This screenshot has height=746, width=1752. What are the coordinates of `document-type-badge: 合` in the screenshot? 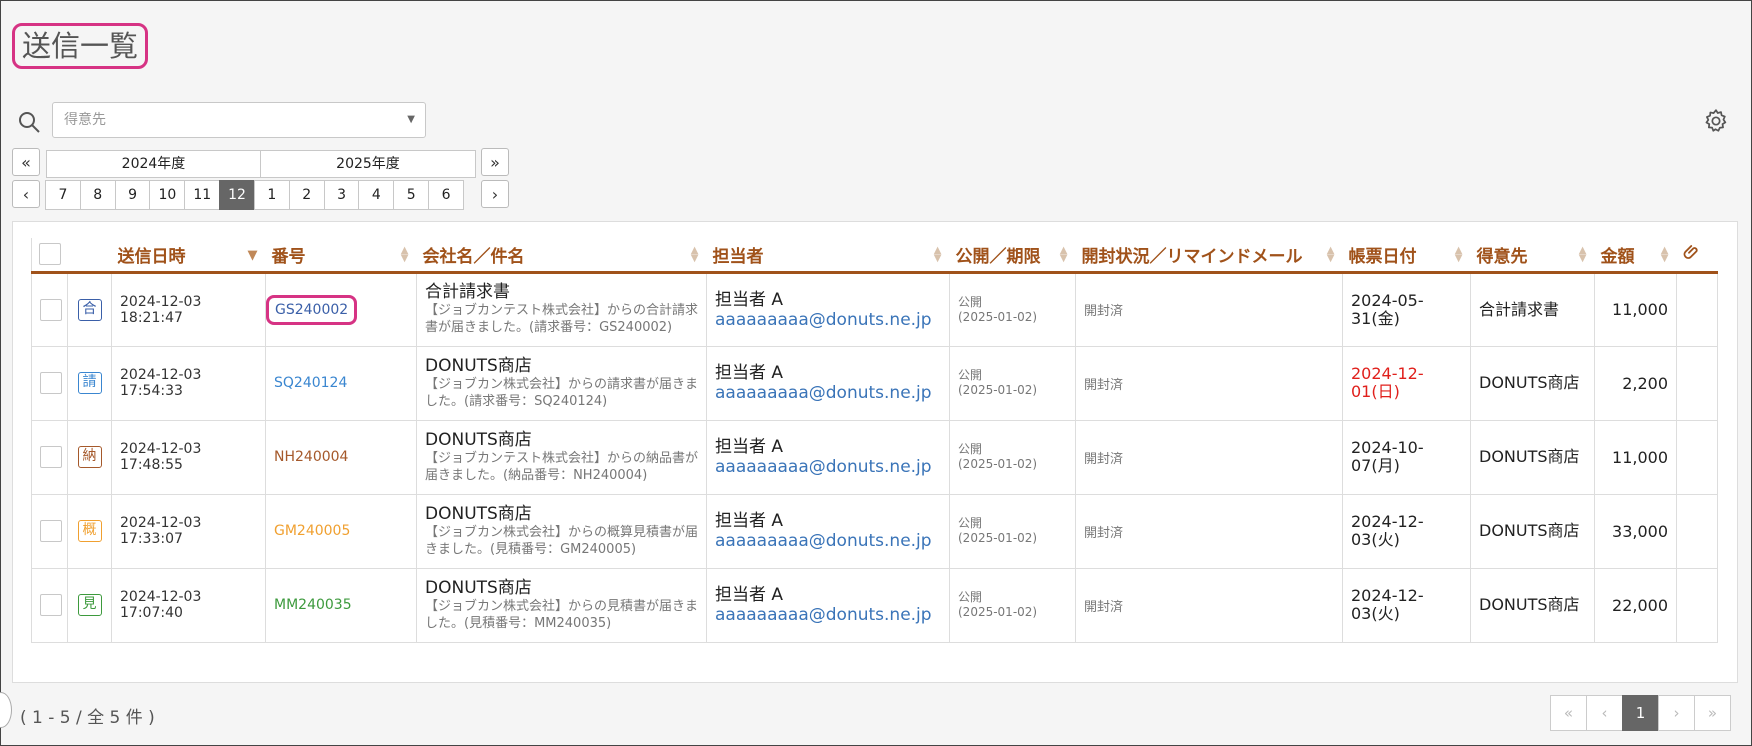 It's located at (89, 309).